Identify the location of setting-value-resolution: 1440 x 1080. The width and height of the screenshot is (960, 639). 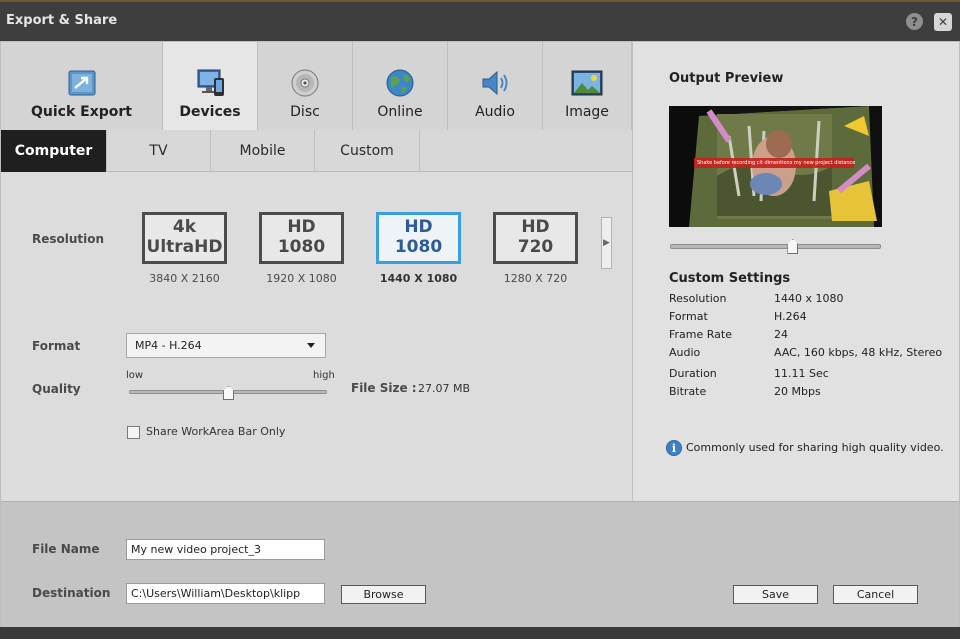
(809, 298).